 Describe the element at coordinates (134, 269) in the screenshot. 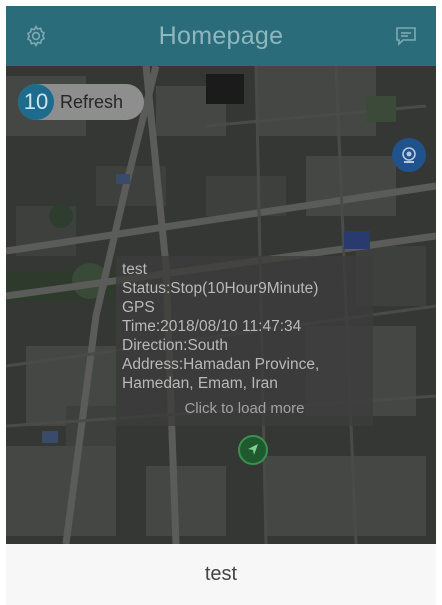

I see `vehicle-name: test` at that location.